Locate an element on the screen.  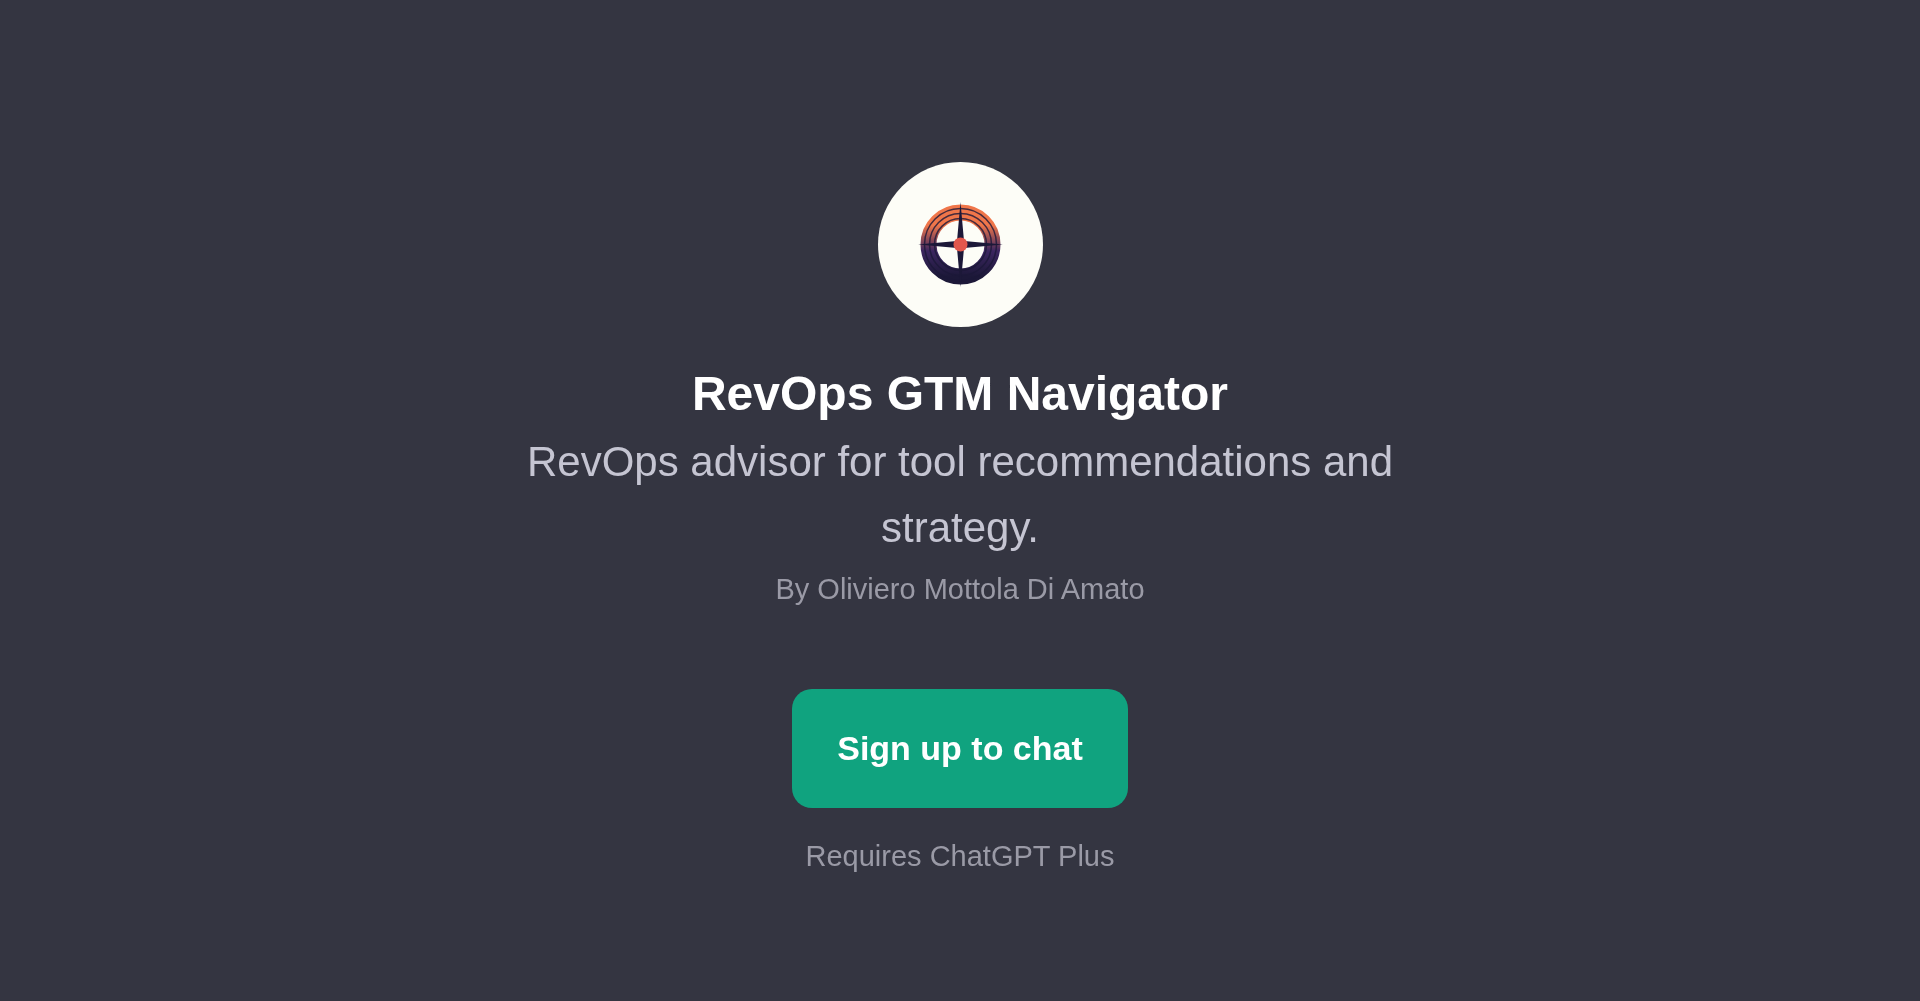
requirement-note: Requires ChatGPT Plus is located at coordinates (960, 856).